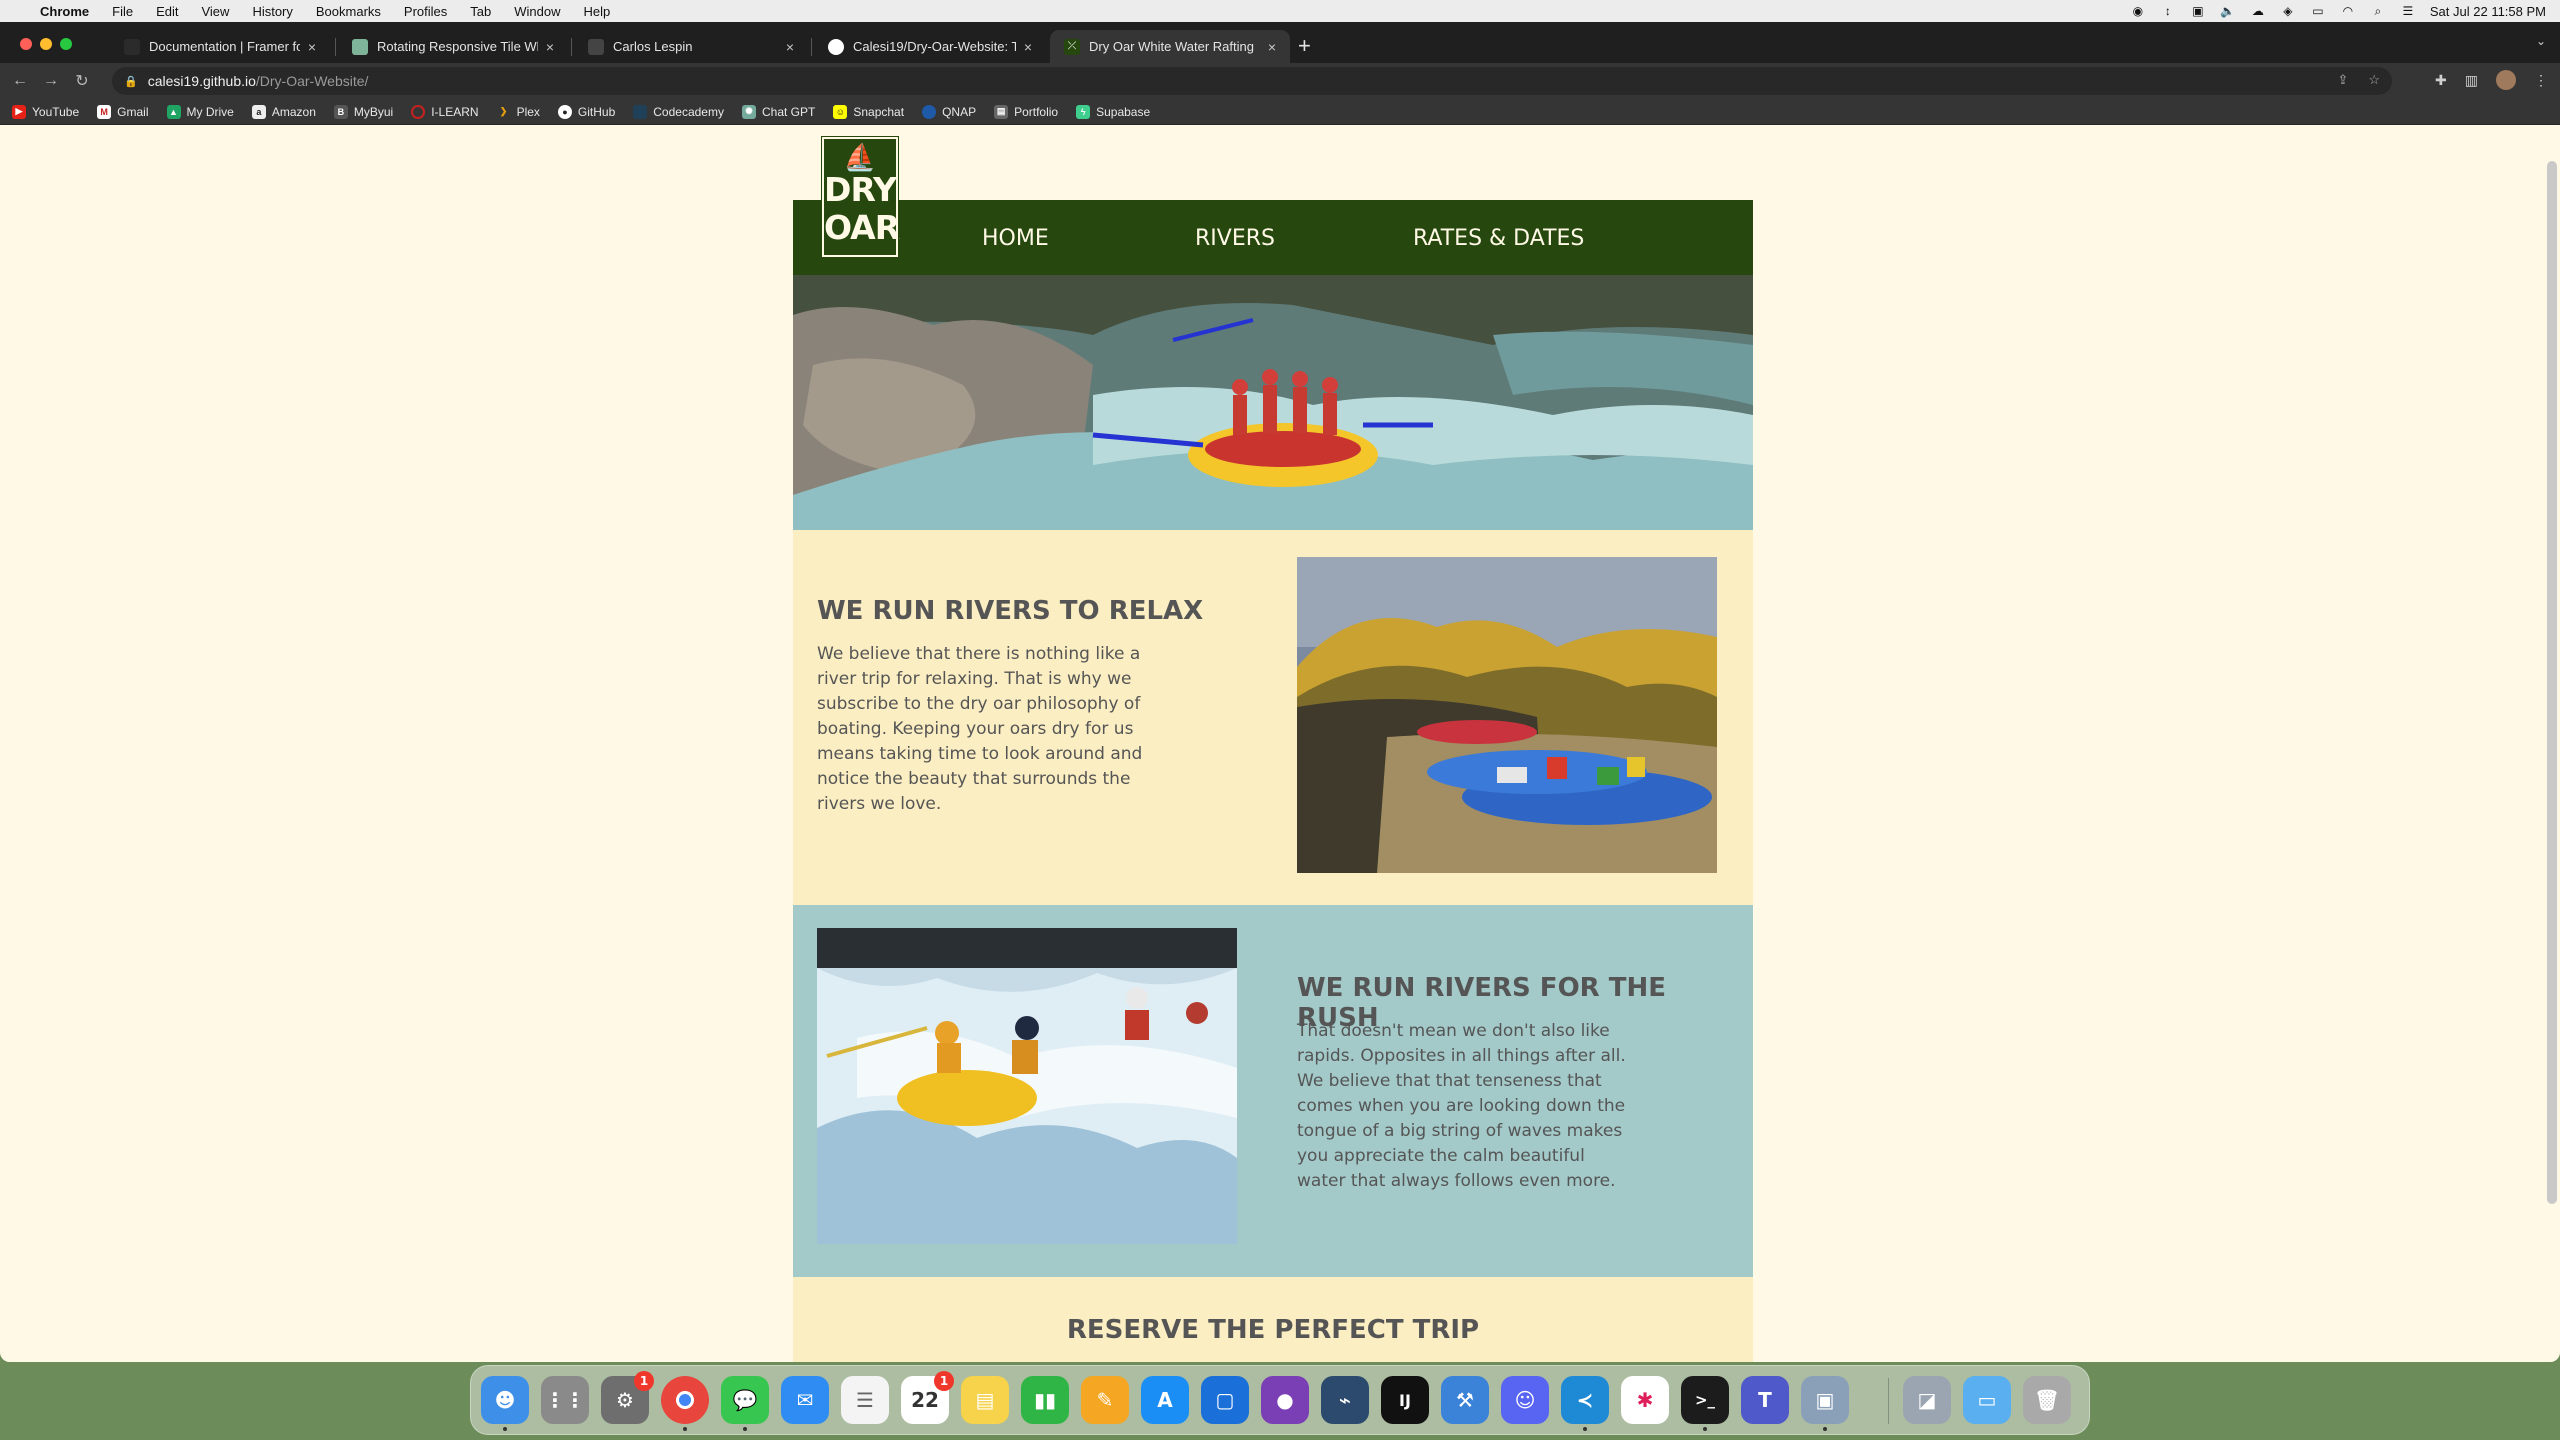 This screenshot has width=2560, height=1440. Describe the element at coordinates (46, 44) in the screenshot. I see `window-minimize-button` at that location.